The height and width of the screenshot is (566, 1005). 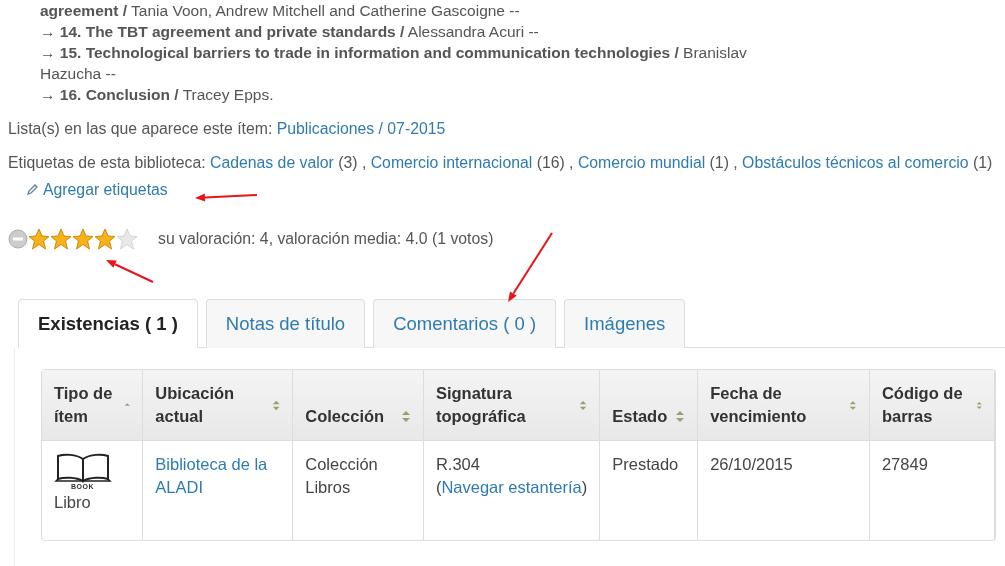 What do you see at coordinates (394, 63) in the screenshot?
I see `contents-entry: → 15. Technological barriers to trade in information and communication technologies / Branislav Hazucha --` at bounding box center [394, 63].